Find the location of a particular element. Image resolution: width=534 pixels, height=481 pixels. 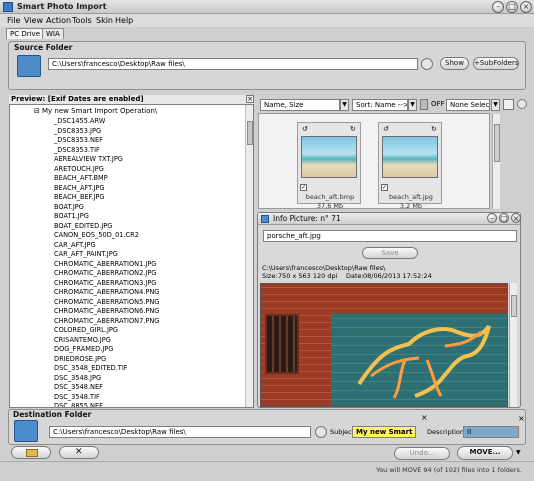

thumbnail-card: ↺ ↻ ✓ beach_aft.bmp 37,6 Mb is located at coordinates (329, 166).